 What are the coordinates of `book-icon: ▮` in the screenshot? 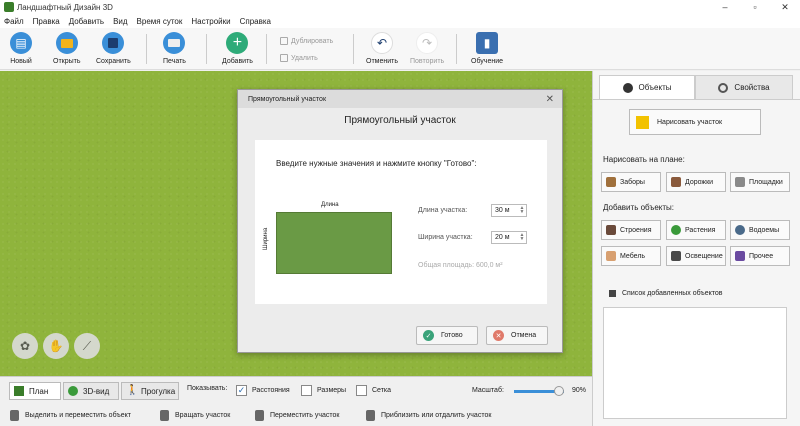 It's located at (487, 43).